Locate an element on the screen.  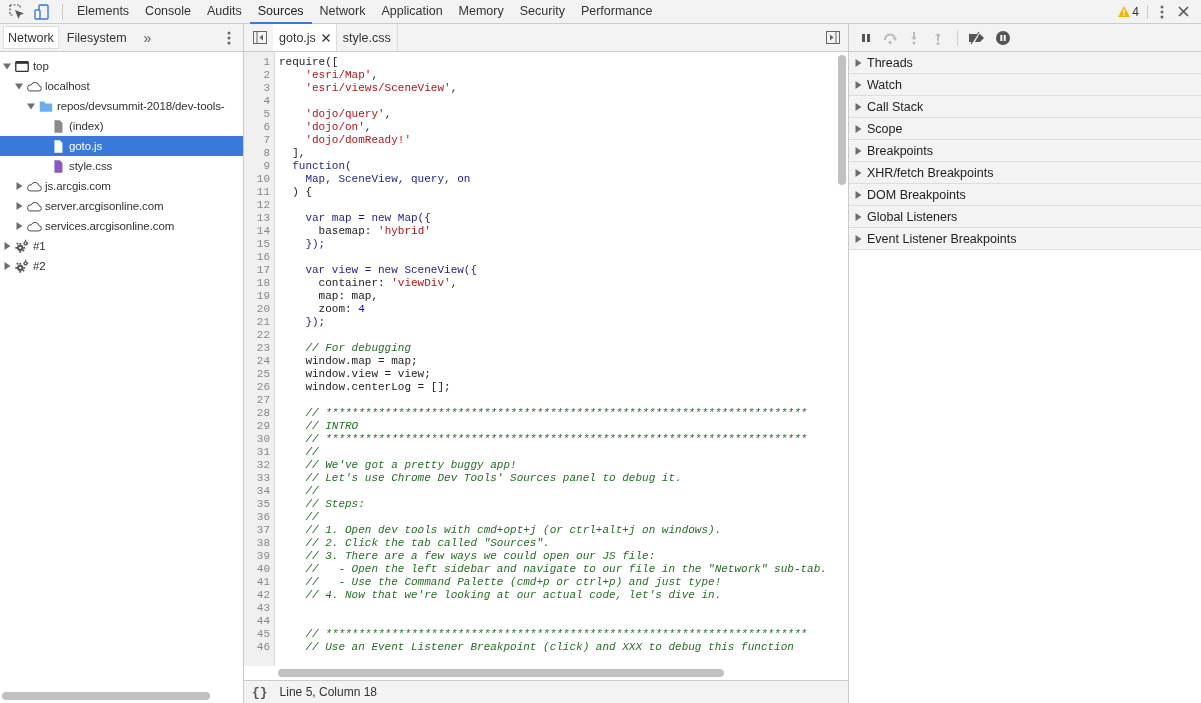
section-title: Threads is located at coordinates (890, 62).